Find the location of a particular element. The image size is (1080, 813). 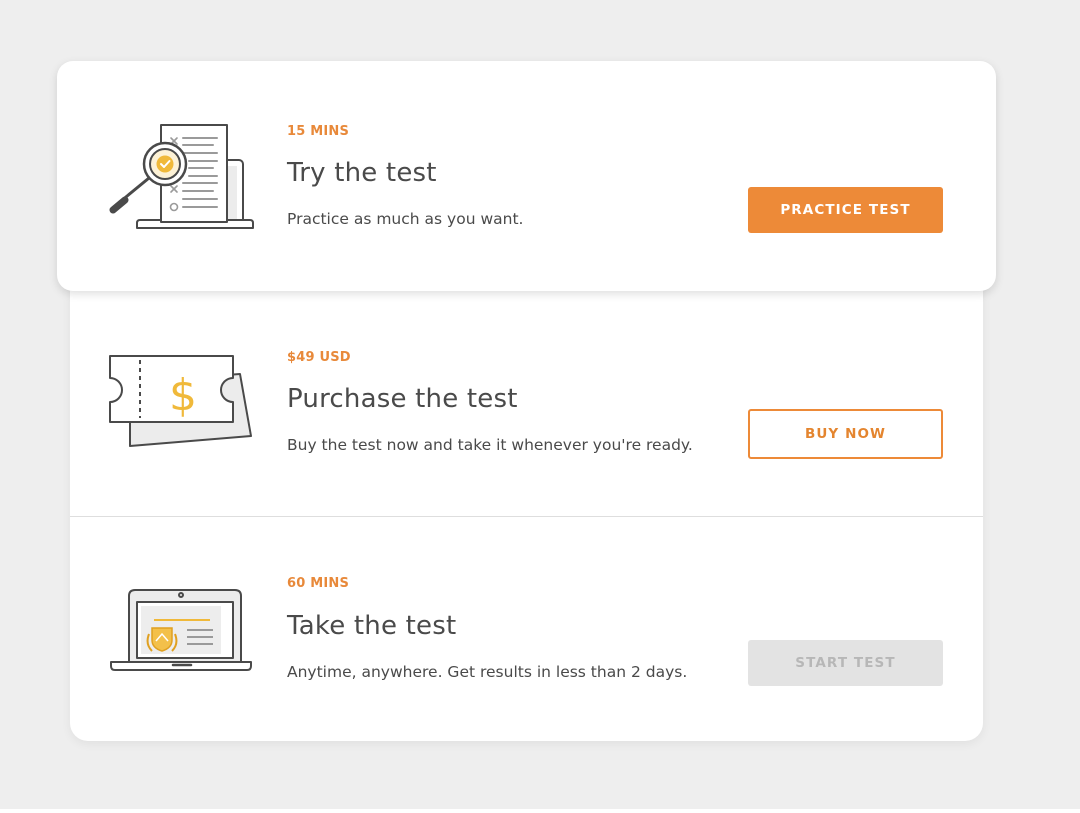

start-test-button: START TEST is located at coordinates (845, 663).